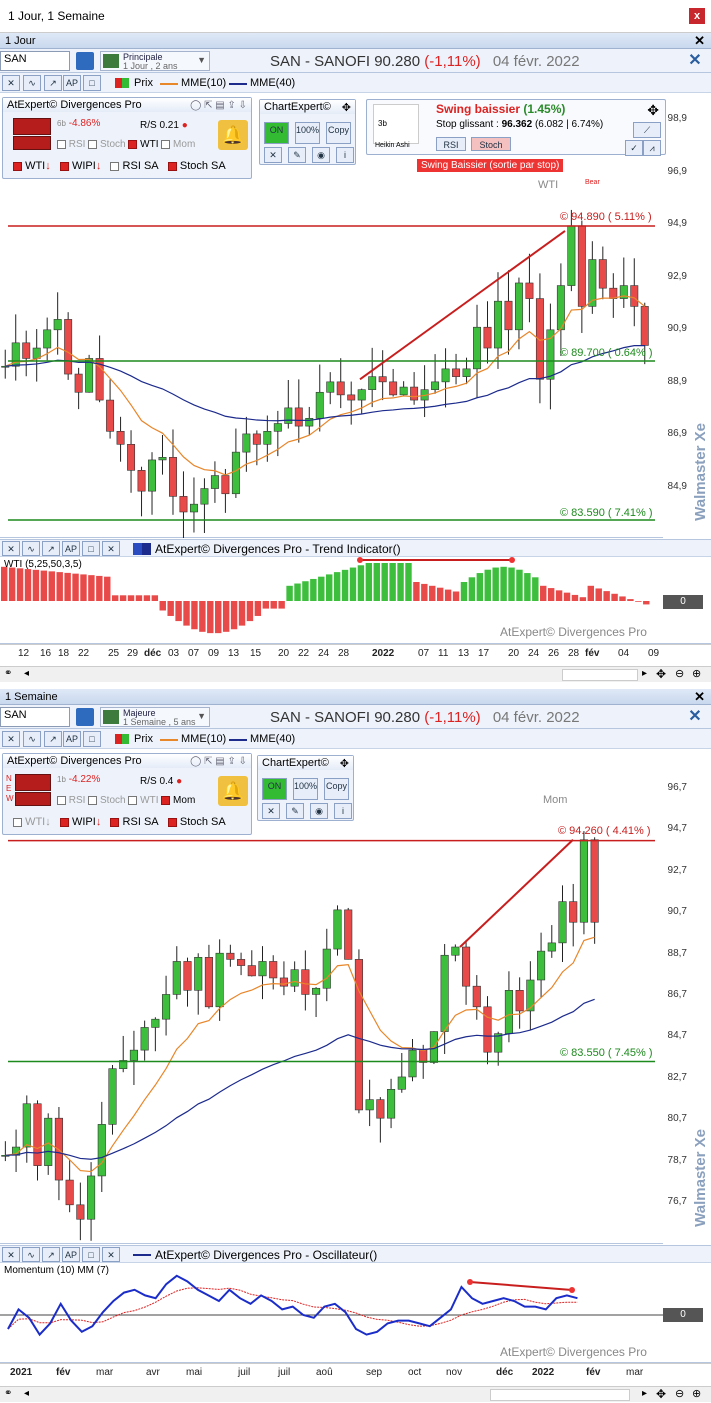 This screenshot has height=1403, width=711. What do you see at coordinates (647, 130) in the screenshot?
I see `swing-zoom-button: ⟋` at bounding box center [647, 130].